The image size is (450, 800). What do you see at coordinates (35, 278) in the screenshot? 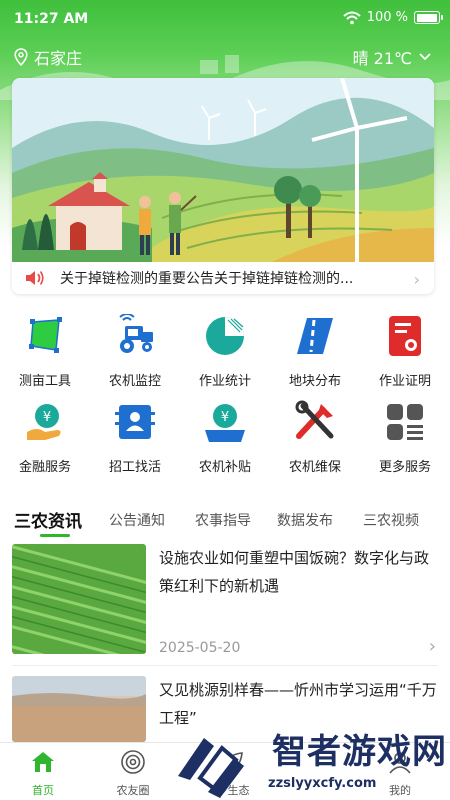
I see `speaker-icon` at bounding box center [35, 278].